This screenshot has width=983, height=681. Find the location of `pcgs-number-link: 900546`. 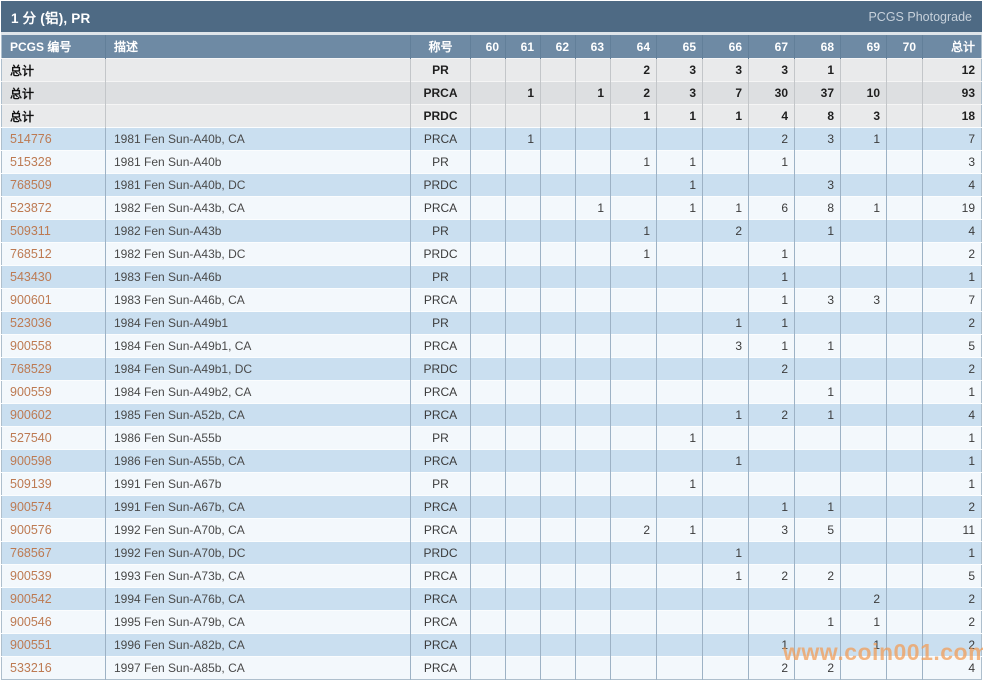

pcgs-number-link: 900546 is located at coordinates (31, 622).